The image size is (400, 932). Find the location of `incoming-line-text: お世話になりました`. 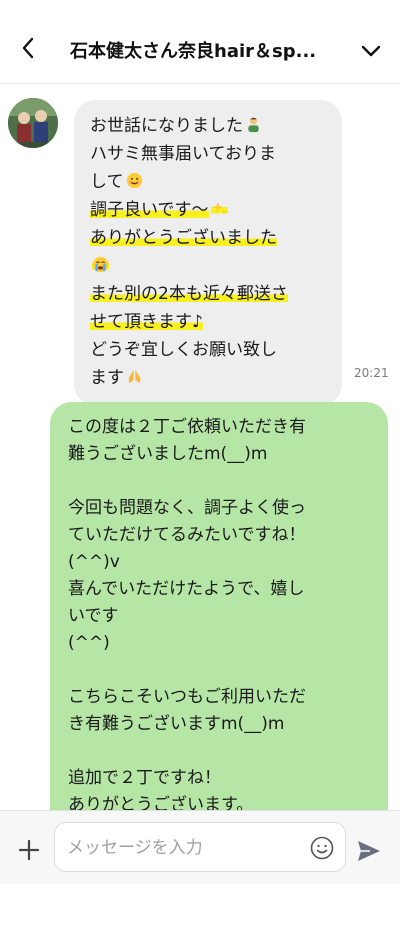

incoming-line-text: お世話になりました is located at coordinates (166, 126).